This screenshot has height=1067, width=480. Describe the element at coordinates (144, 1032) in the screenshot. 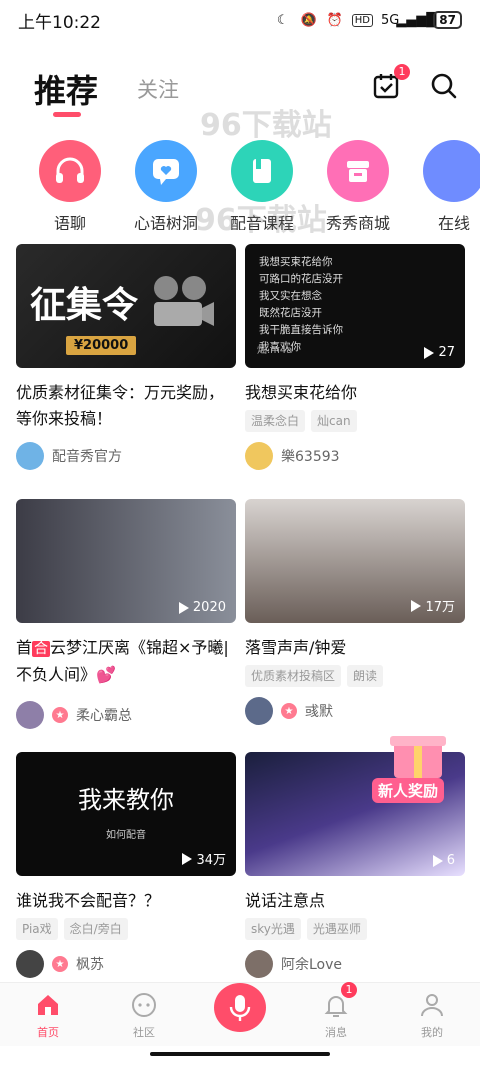

I see `nav-label: 社区` at that location.